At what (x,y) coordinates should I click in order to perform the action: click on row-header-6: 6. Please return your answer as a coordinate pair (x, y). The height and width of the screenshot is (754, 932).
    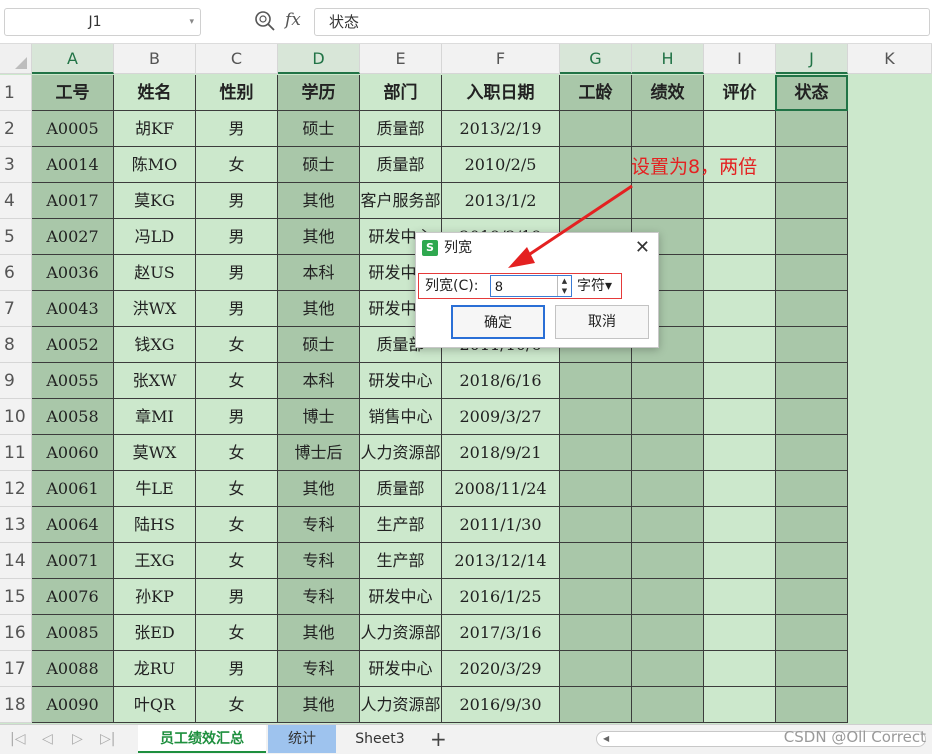
    Looking at the image, I should click on (16, 273).